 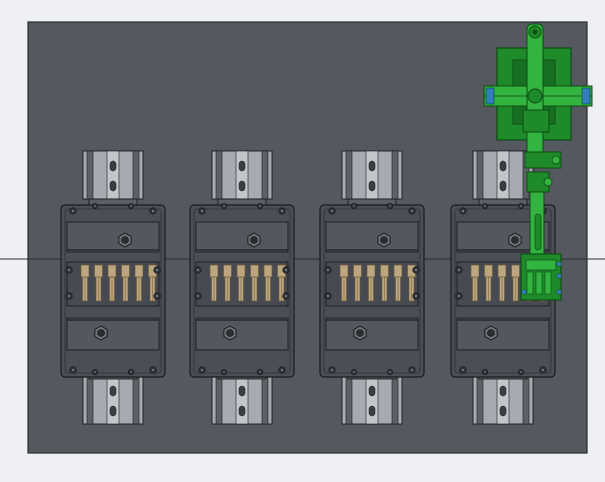 What do you see at coordinates (548, 182) in the screenshot?
I see `arm-wrist-pin` at bounding box center [548, 182].